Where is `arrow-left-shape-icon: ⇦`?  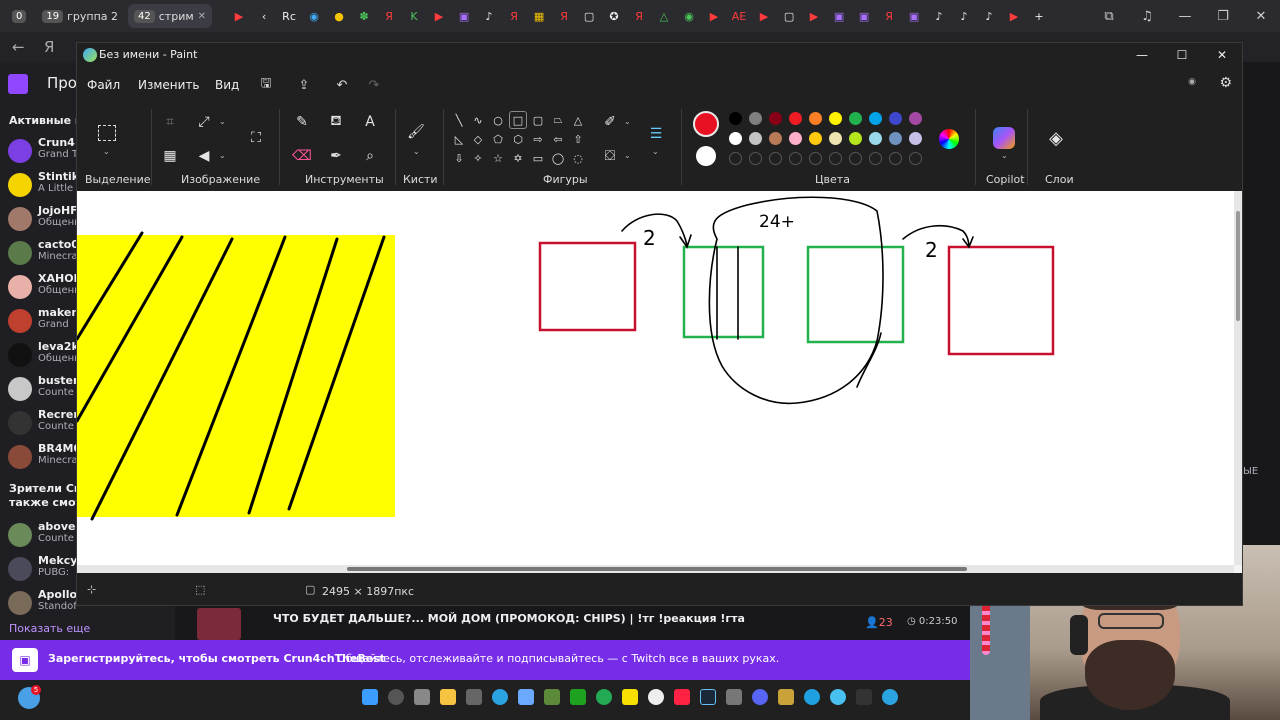
arrow-left-shape-icon: ⇦ is located at coordinates (558, 139).